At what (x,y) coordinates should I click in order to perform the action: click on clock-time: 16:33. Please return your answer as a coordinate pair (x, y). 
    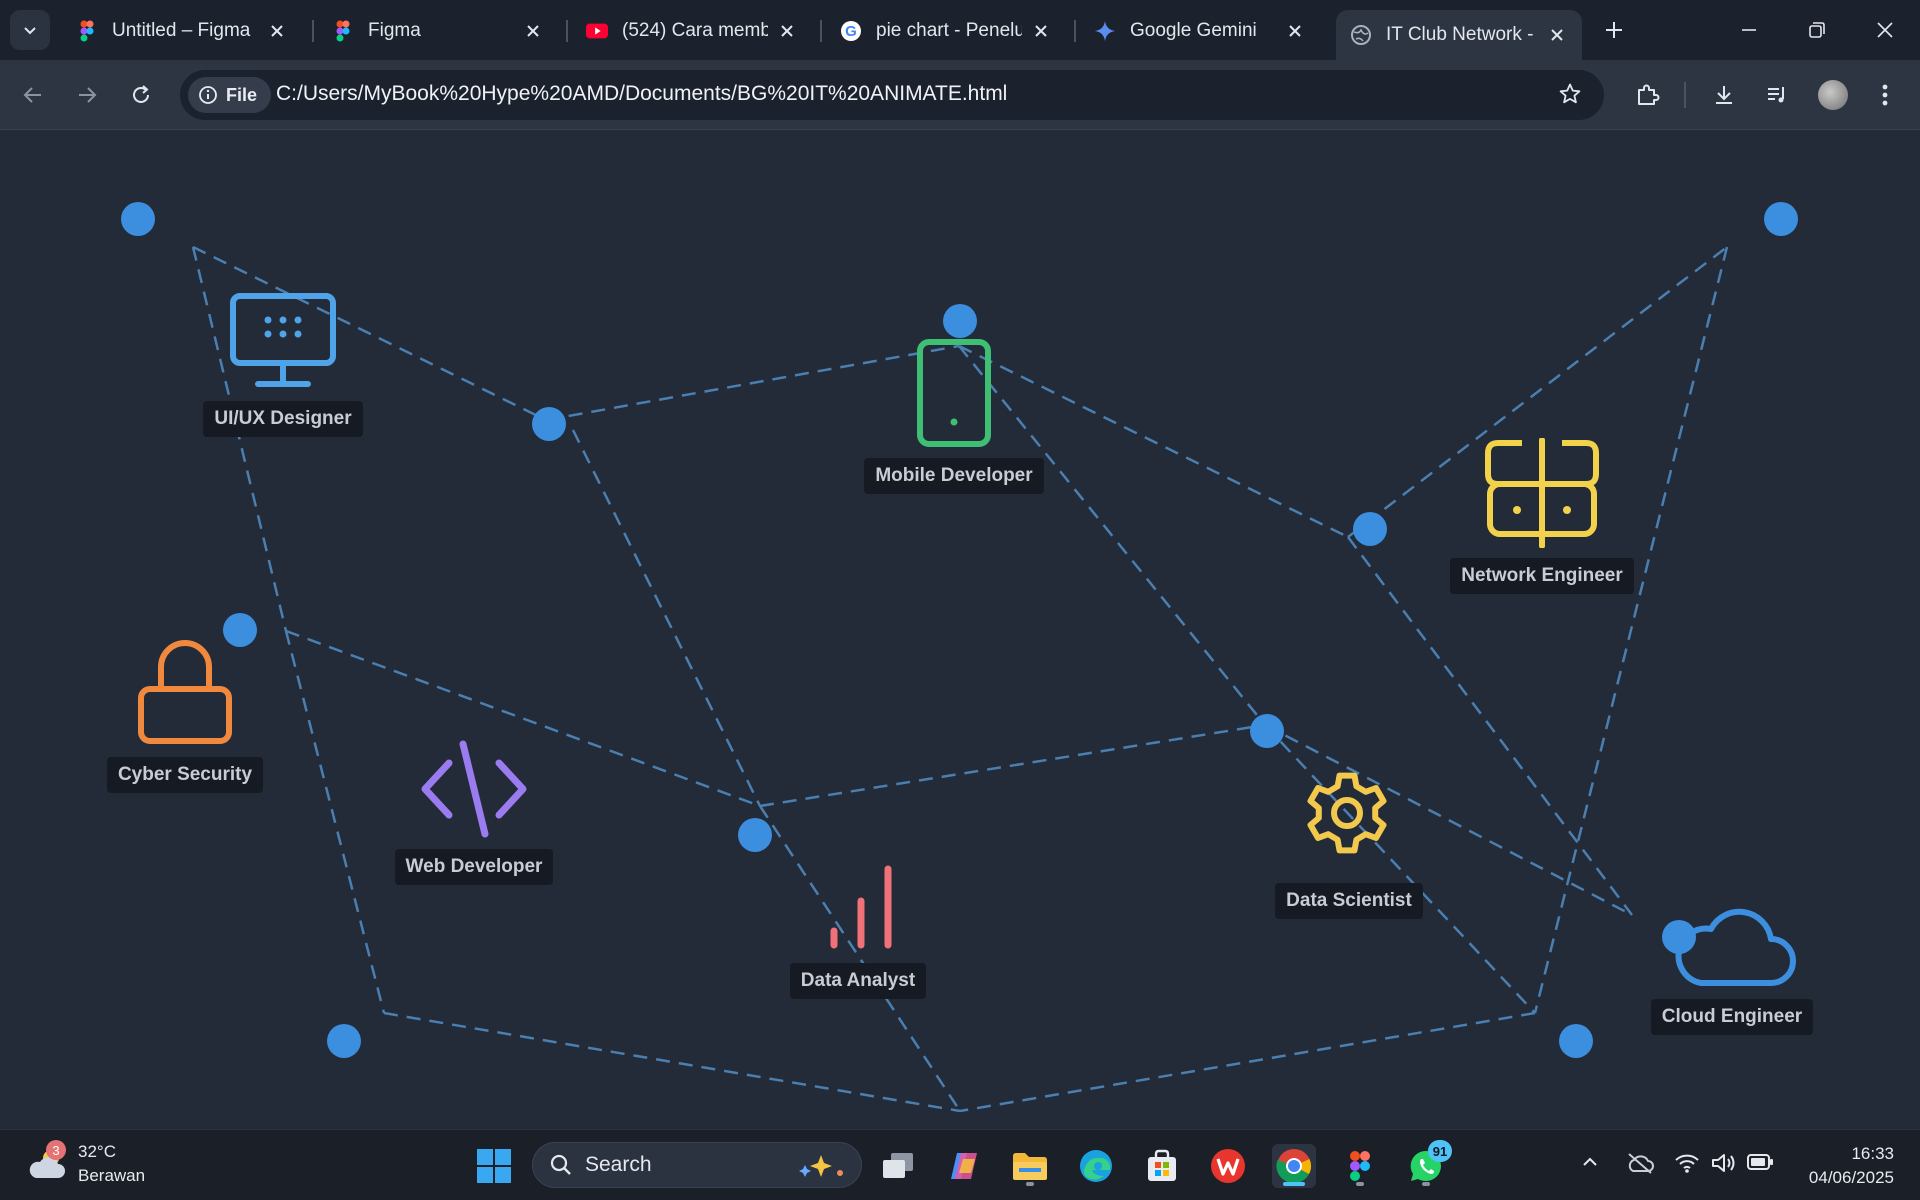
    Looking at the image, I should click on (1872, 1153).